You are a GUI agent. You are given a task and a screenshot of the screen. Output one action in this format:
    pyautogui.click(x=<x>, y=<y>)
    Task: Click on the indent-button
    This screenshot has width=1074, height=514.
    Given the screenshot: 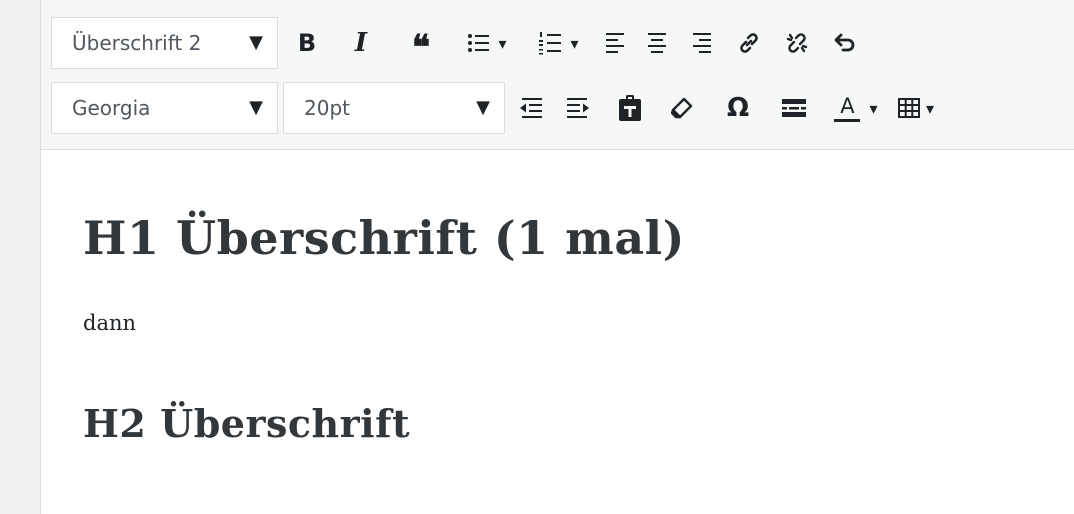 What is the action you would take?
    pyautogui.click(x=578, y=108)
    